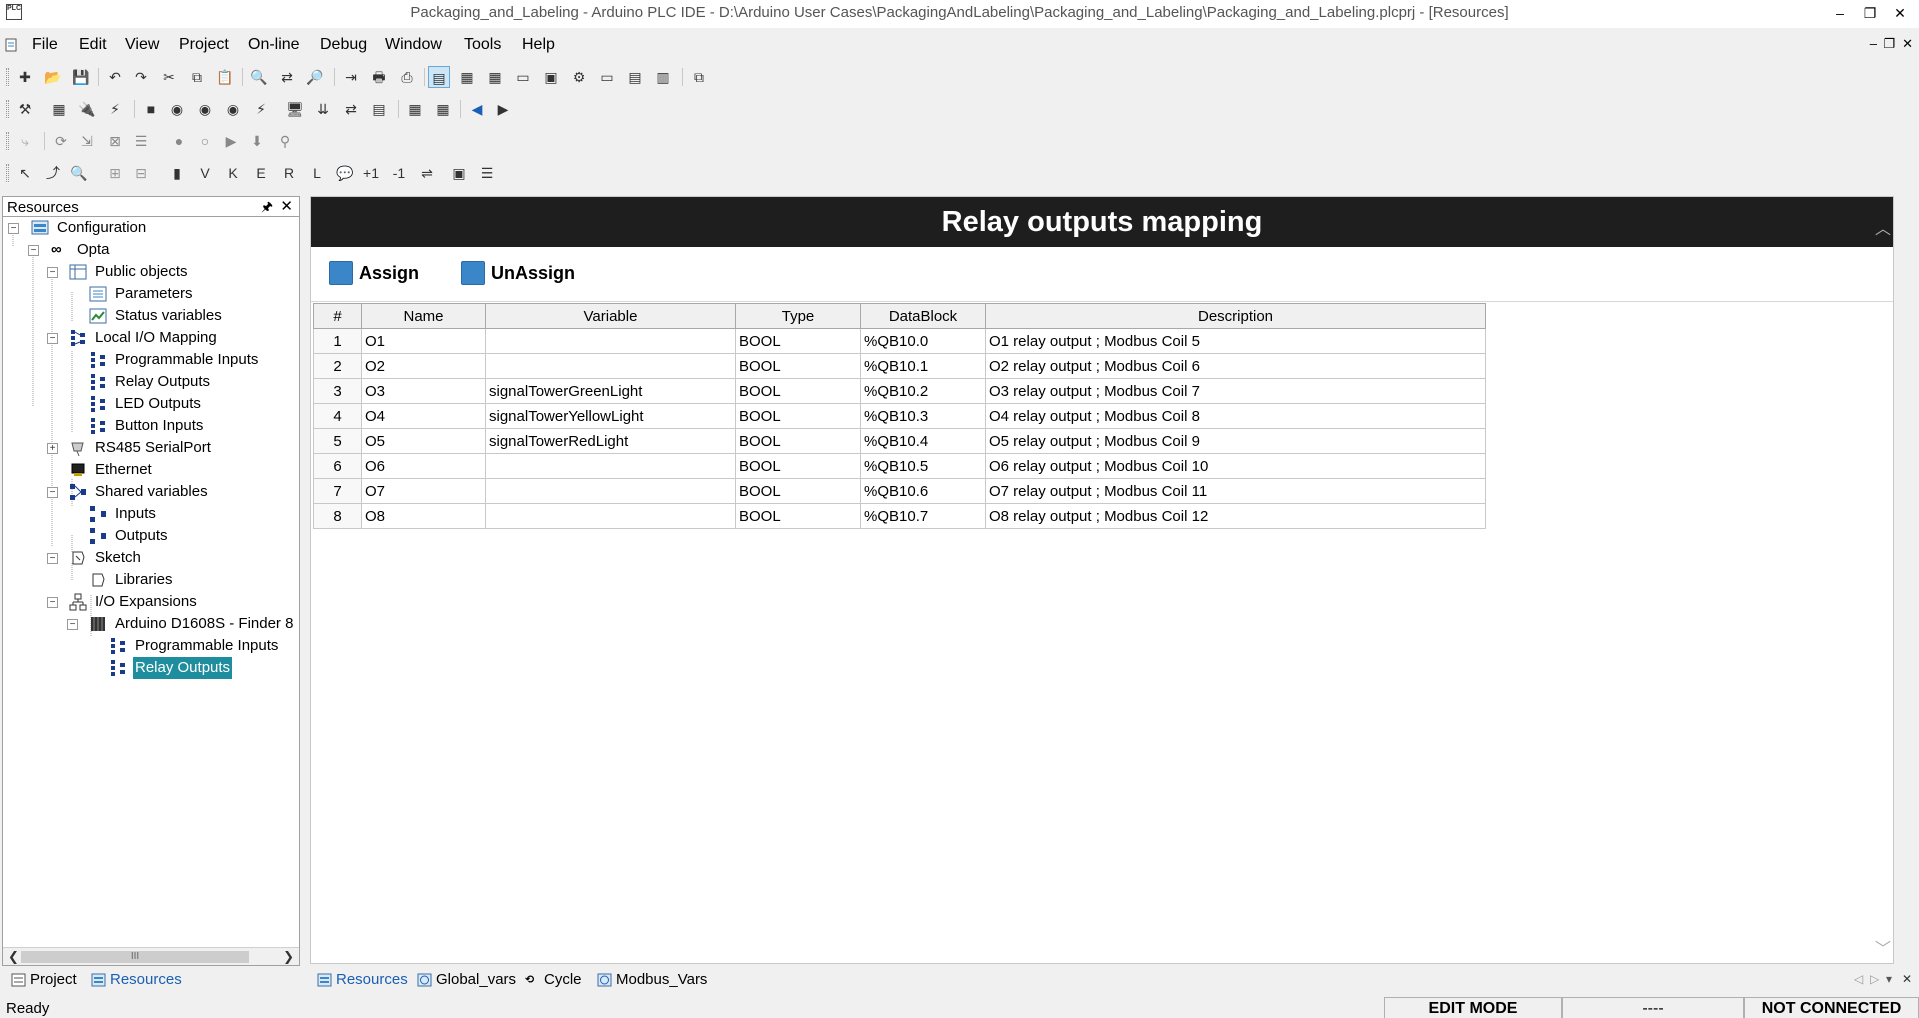  What do you see at coordinates (81, 77) in the screenshot?
I see `save-icon: 💾` at bounding box center [81, 77].